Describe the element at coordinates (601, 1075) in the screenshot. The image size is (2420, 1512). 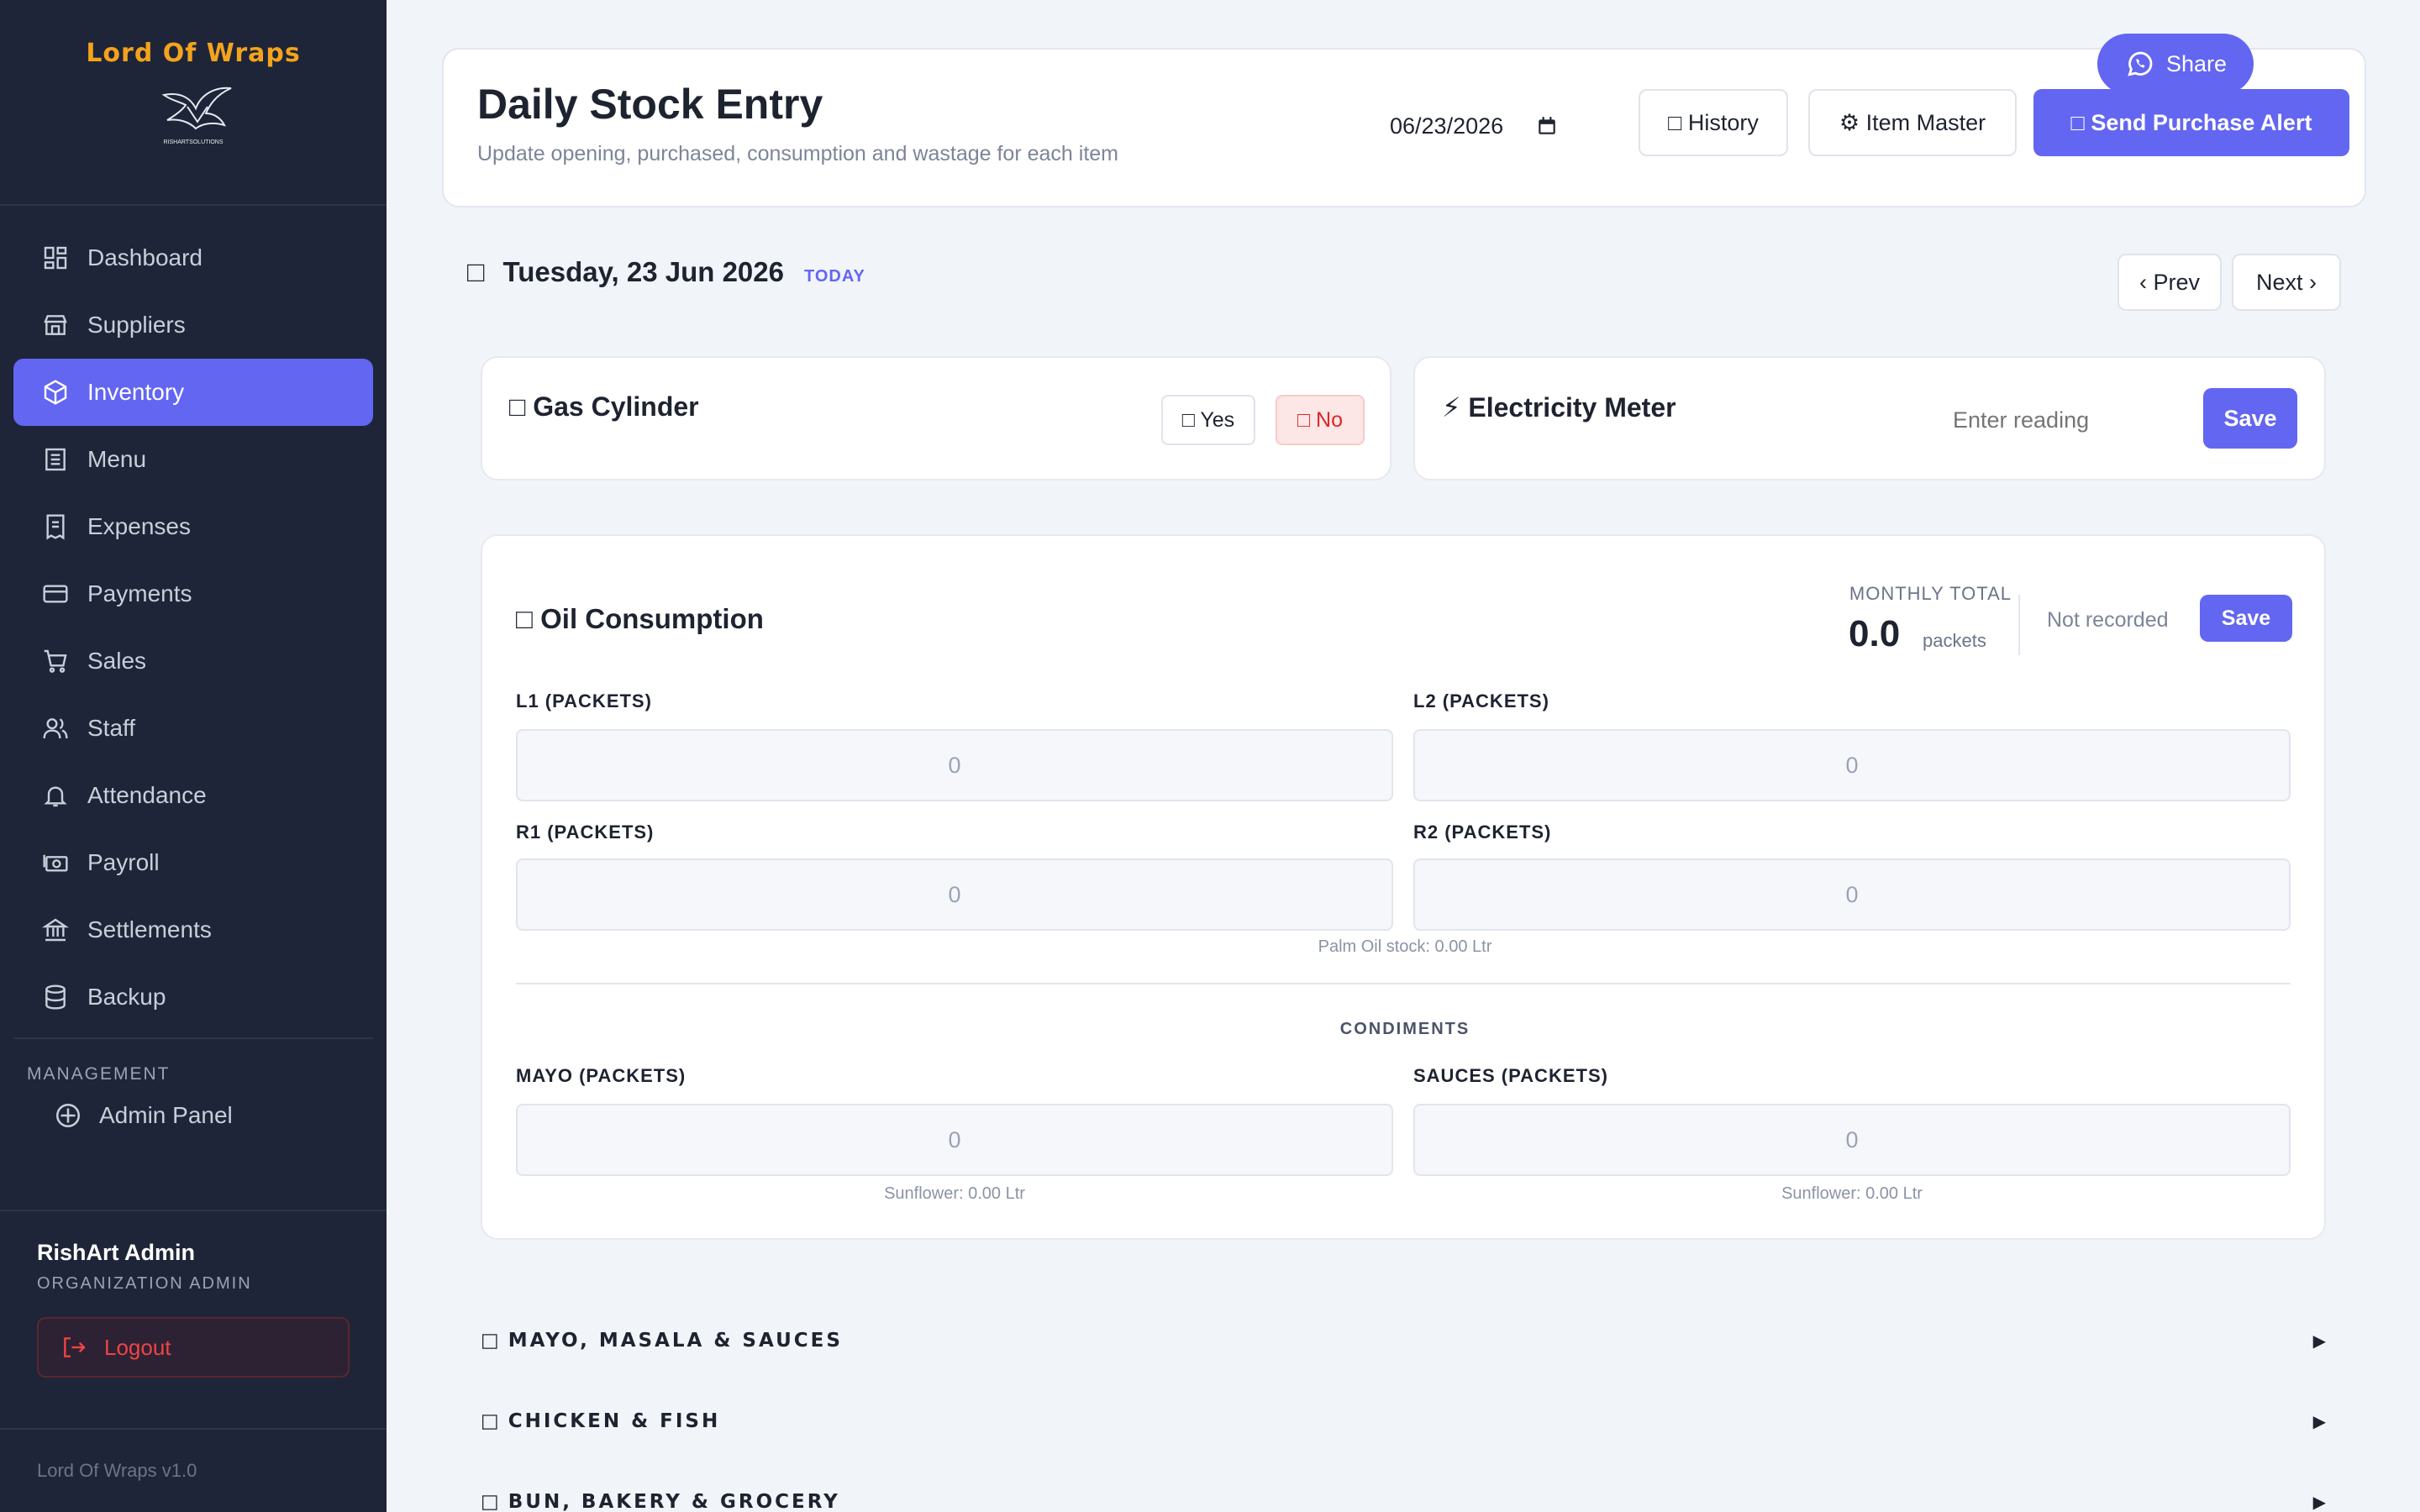
I see `mayo-label: MAYO (PACKETS)` at that location.